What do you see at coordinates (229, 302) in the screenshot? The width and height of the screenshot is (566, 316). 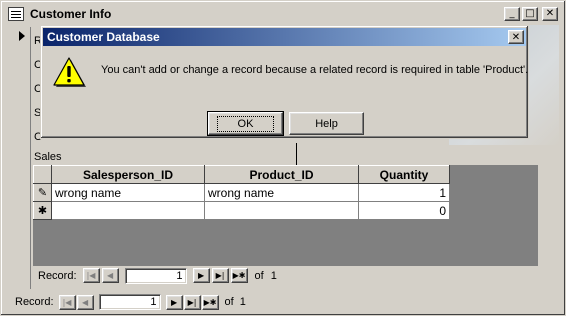 I see `main-of-label: of` at bounding box center [229, 302].